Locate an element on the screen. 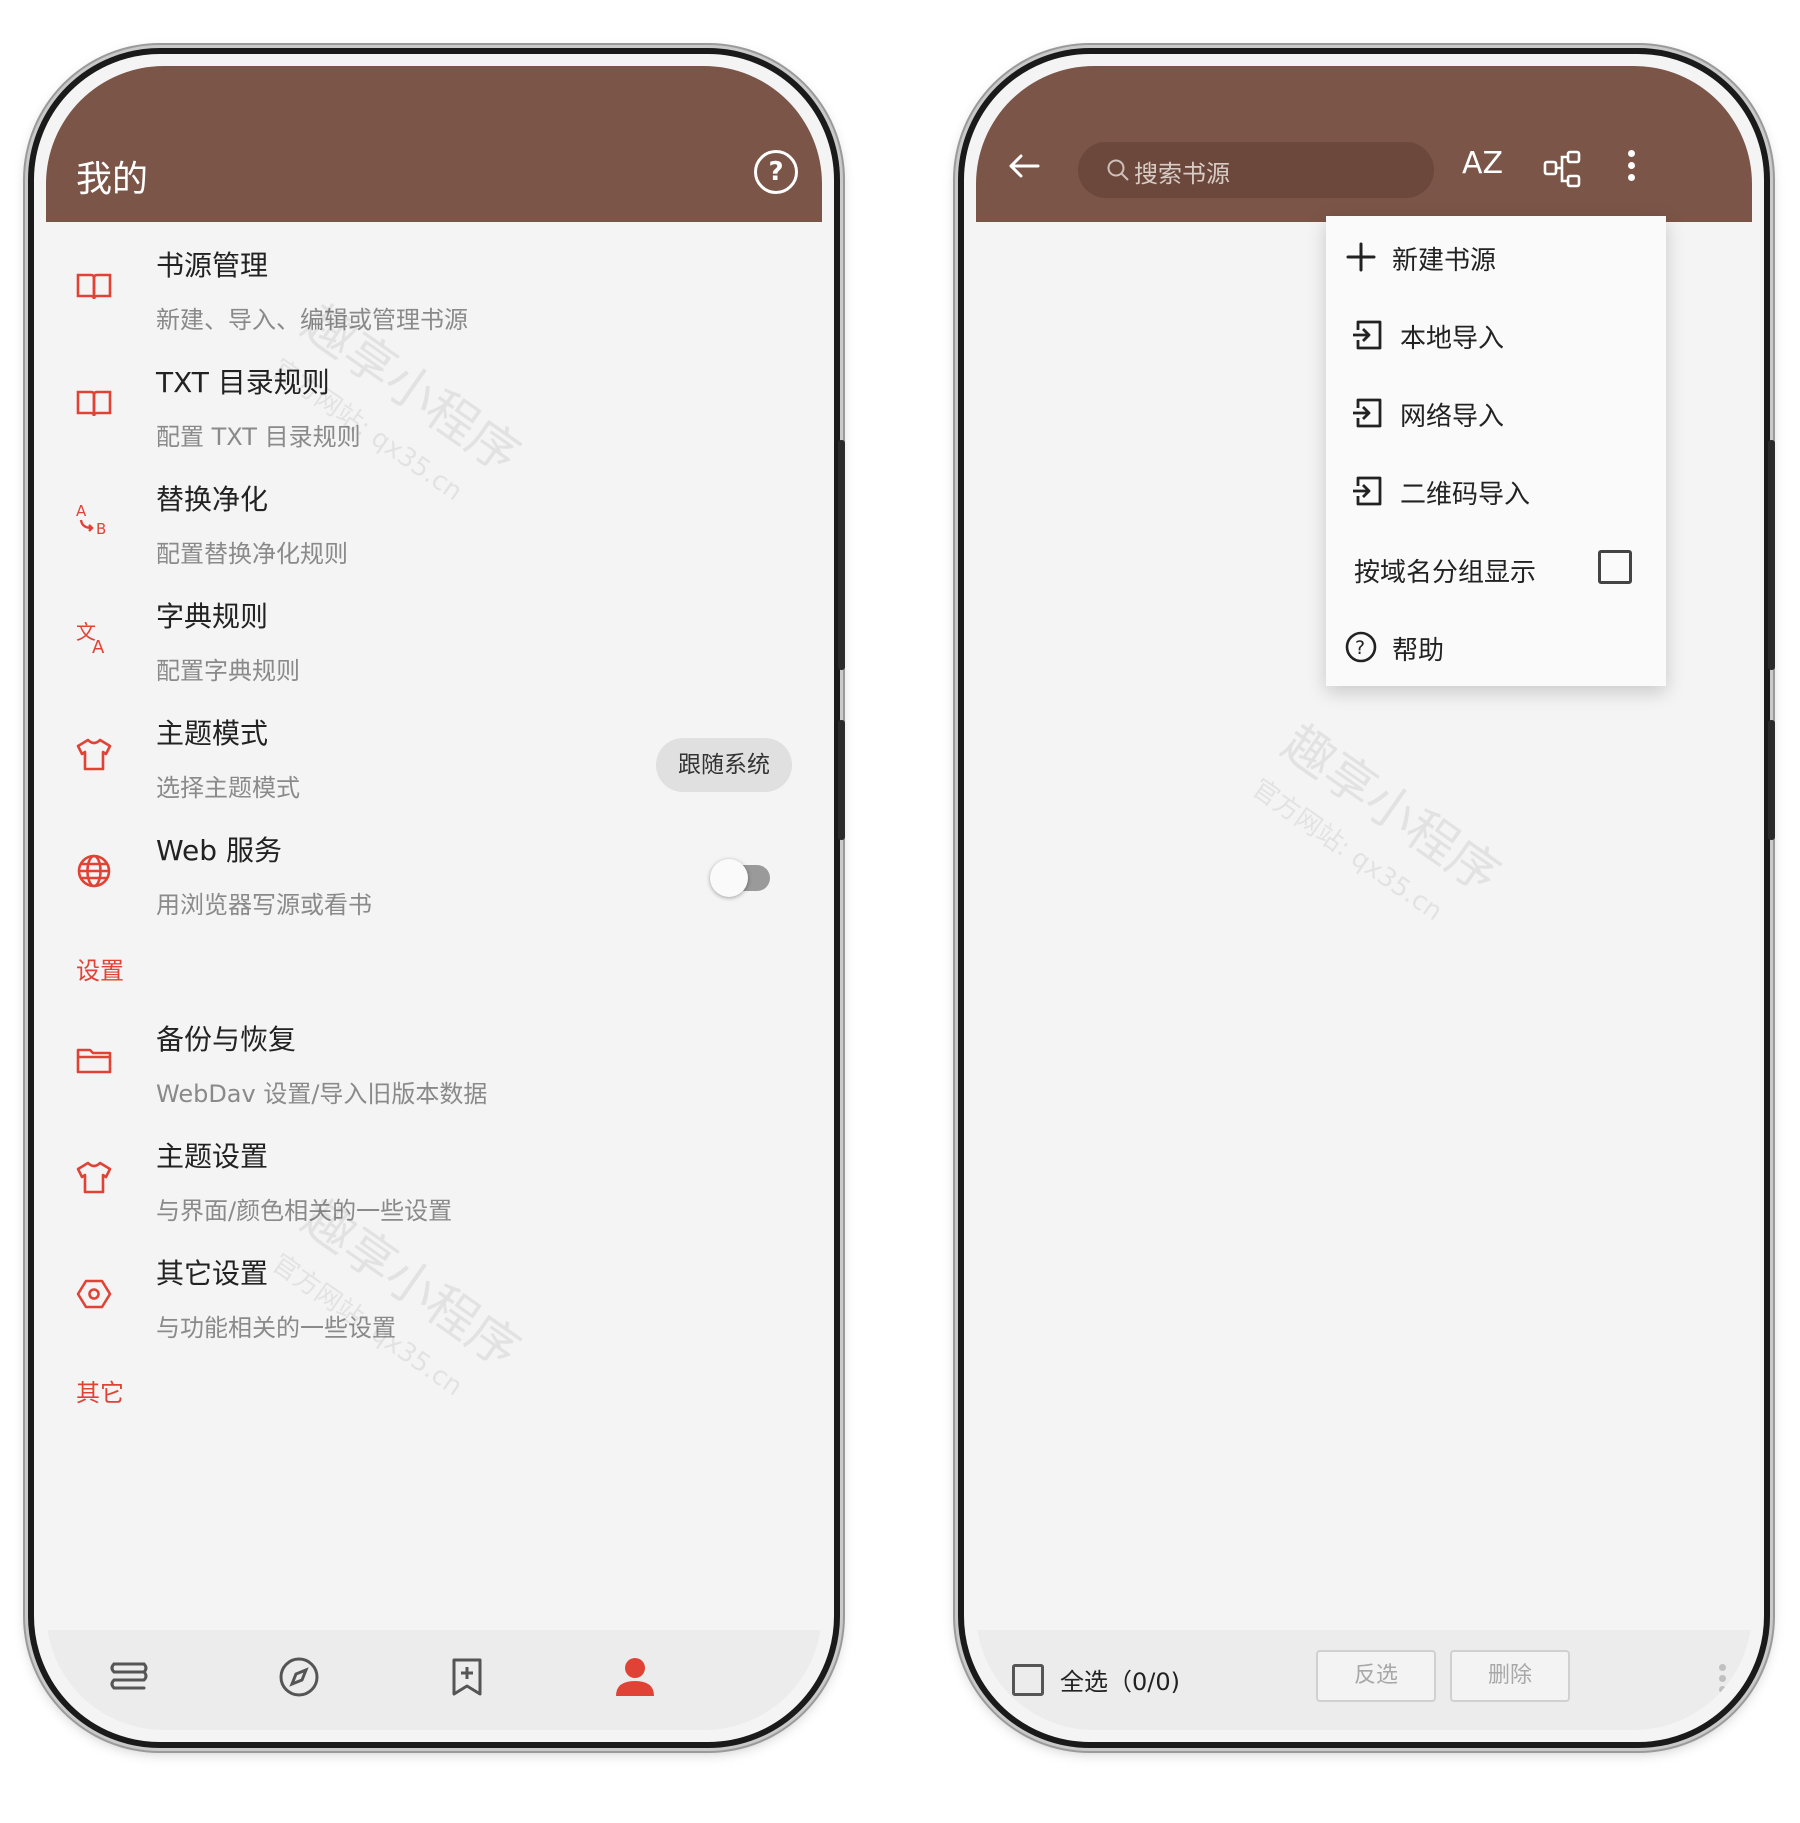  watermark: 趣享小程序 官方网站: qx35.cn is located at coordinates (1381, 824).